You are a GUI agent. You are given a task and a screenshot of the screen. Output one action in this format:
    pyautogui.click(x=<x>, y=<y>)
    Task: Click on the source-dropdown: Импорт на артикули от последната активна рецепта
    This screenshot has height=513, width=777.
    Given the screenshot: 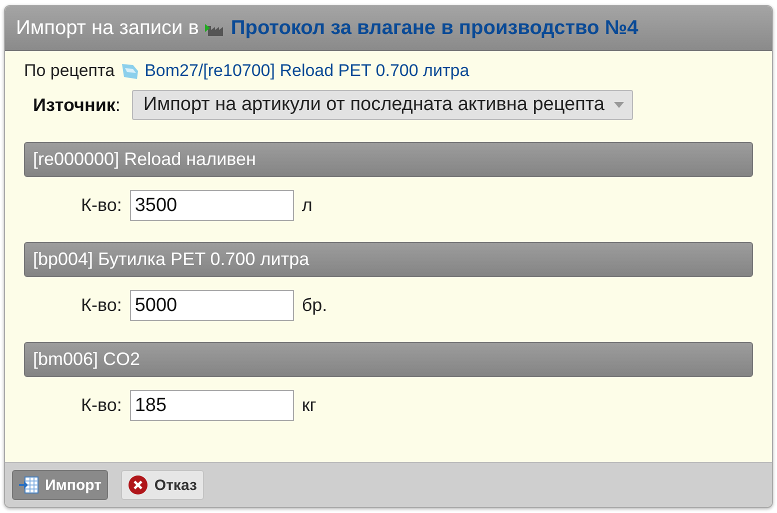 What is the action you would take?
    pyautogui.click(x=383, y=105)
    